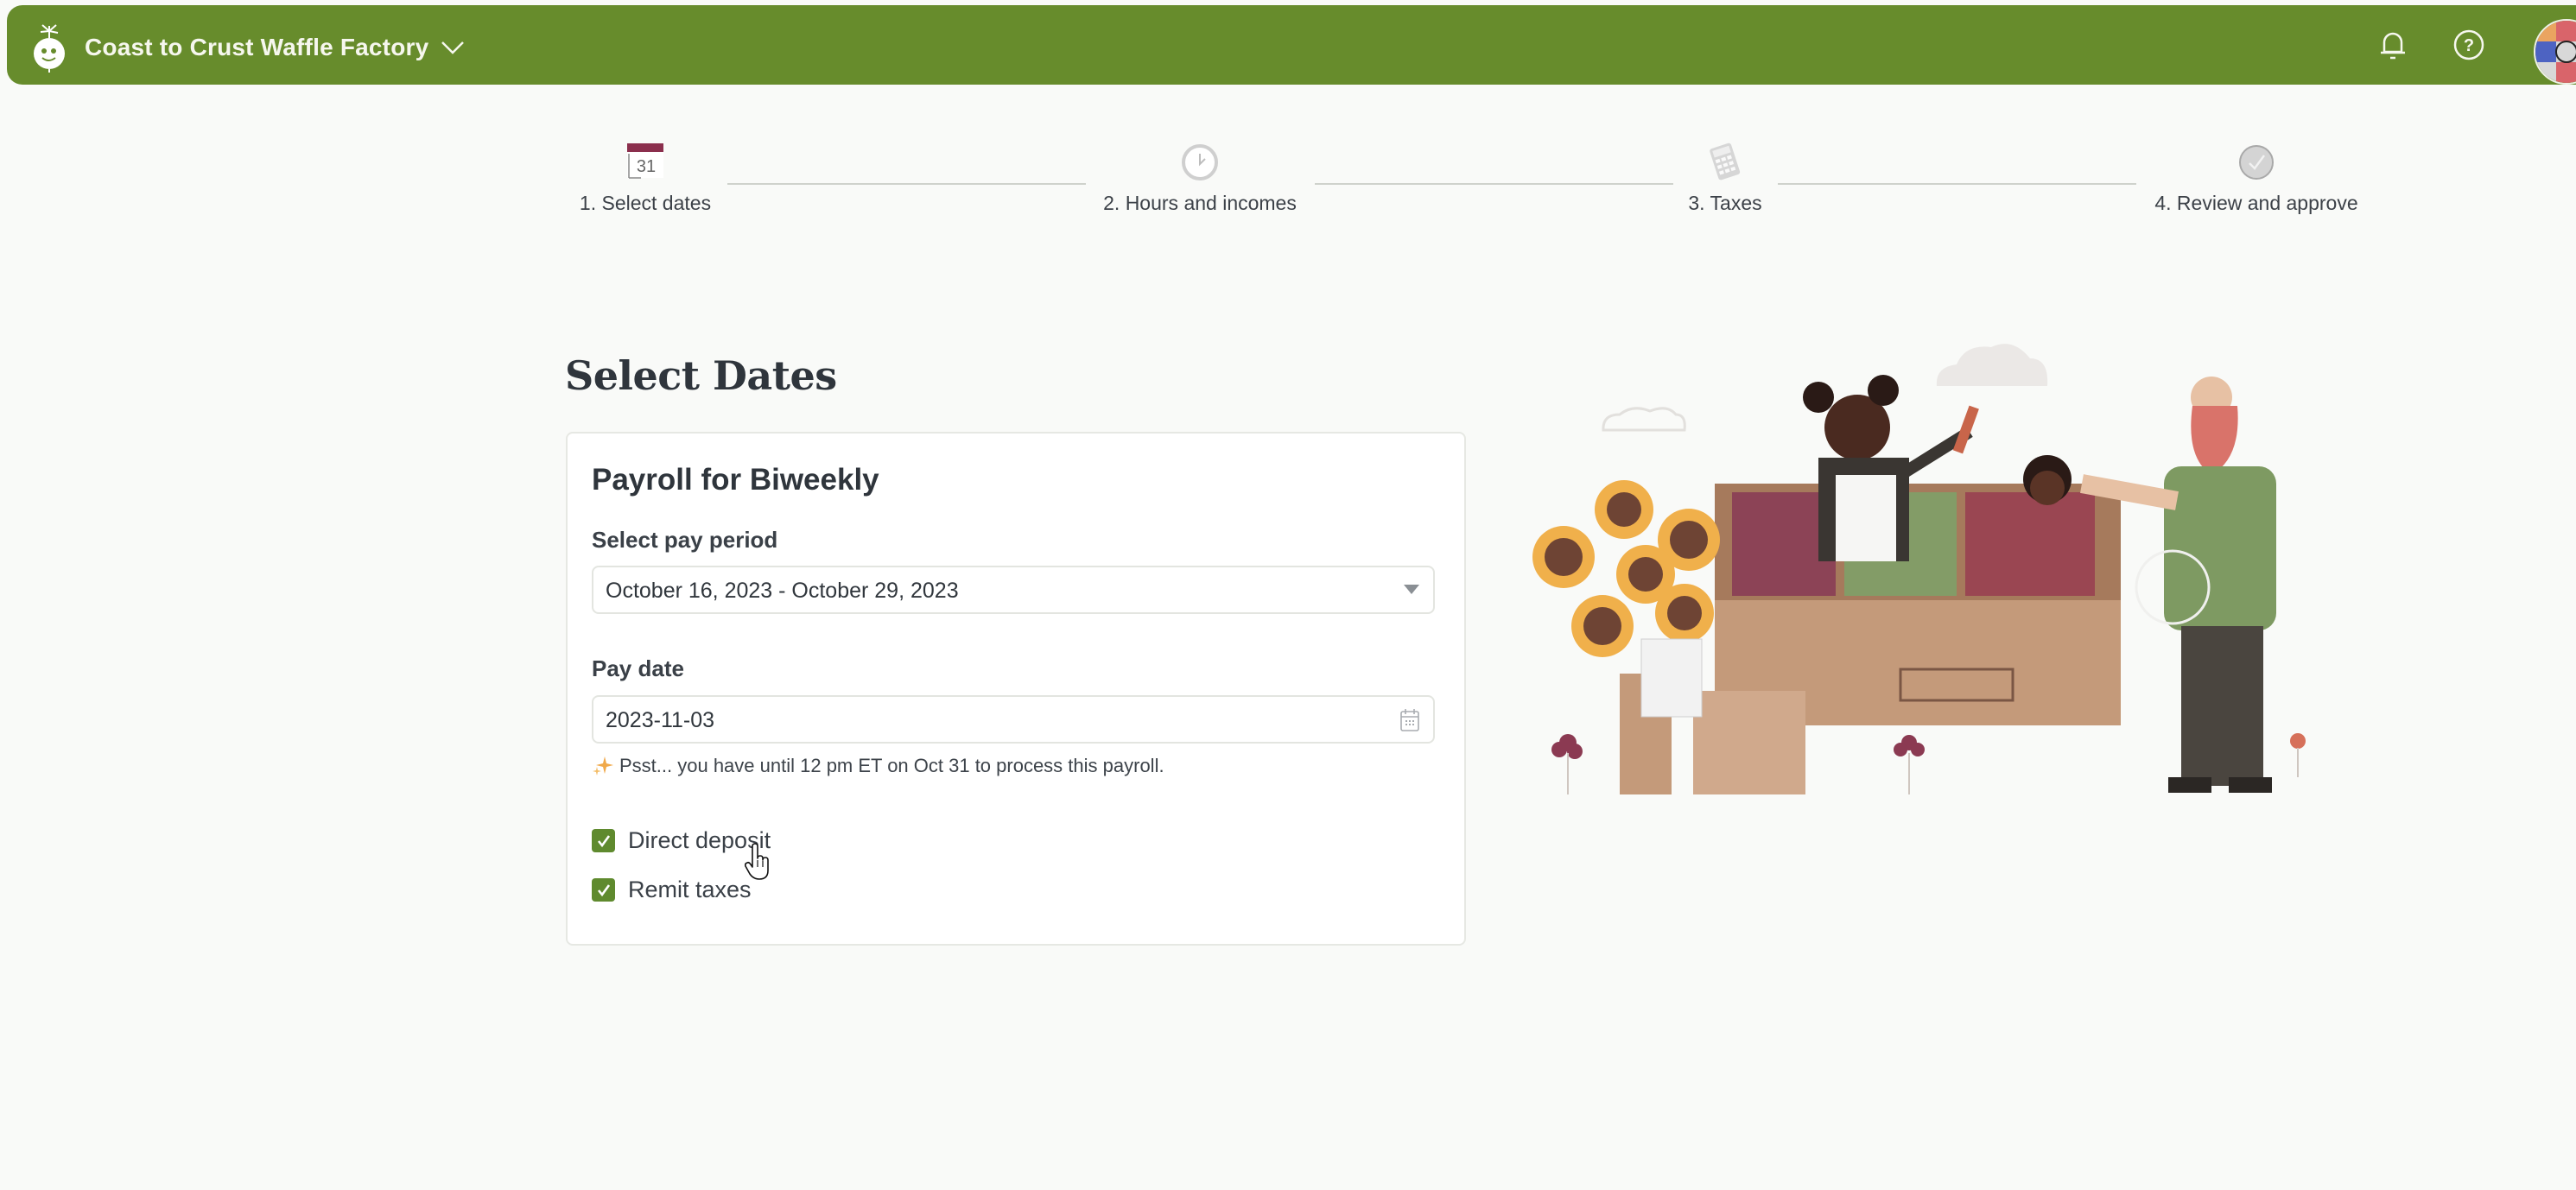  I want to click on bell-icon, so click(2393, 45).